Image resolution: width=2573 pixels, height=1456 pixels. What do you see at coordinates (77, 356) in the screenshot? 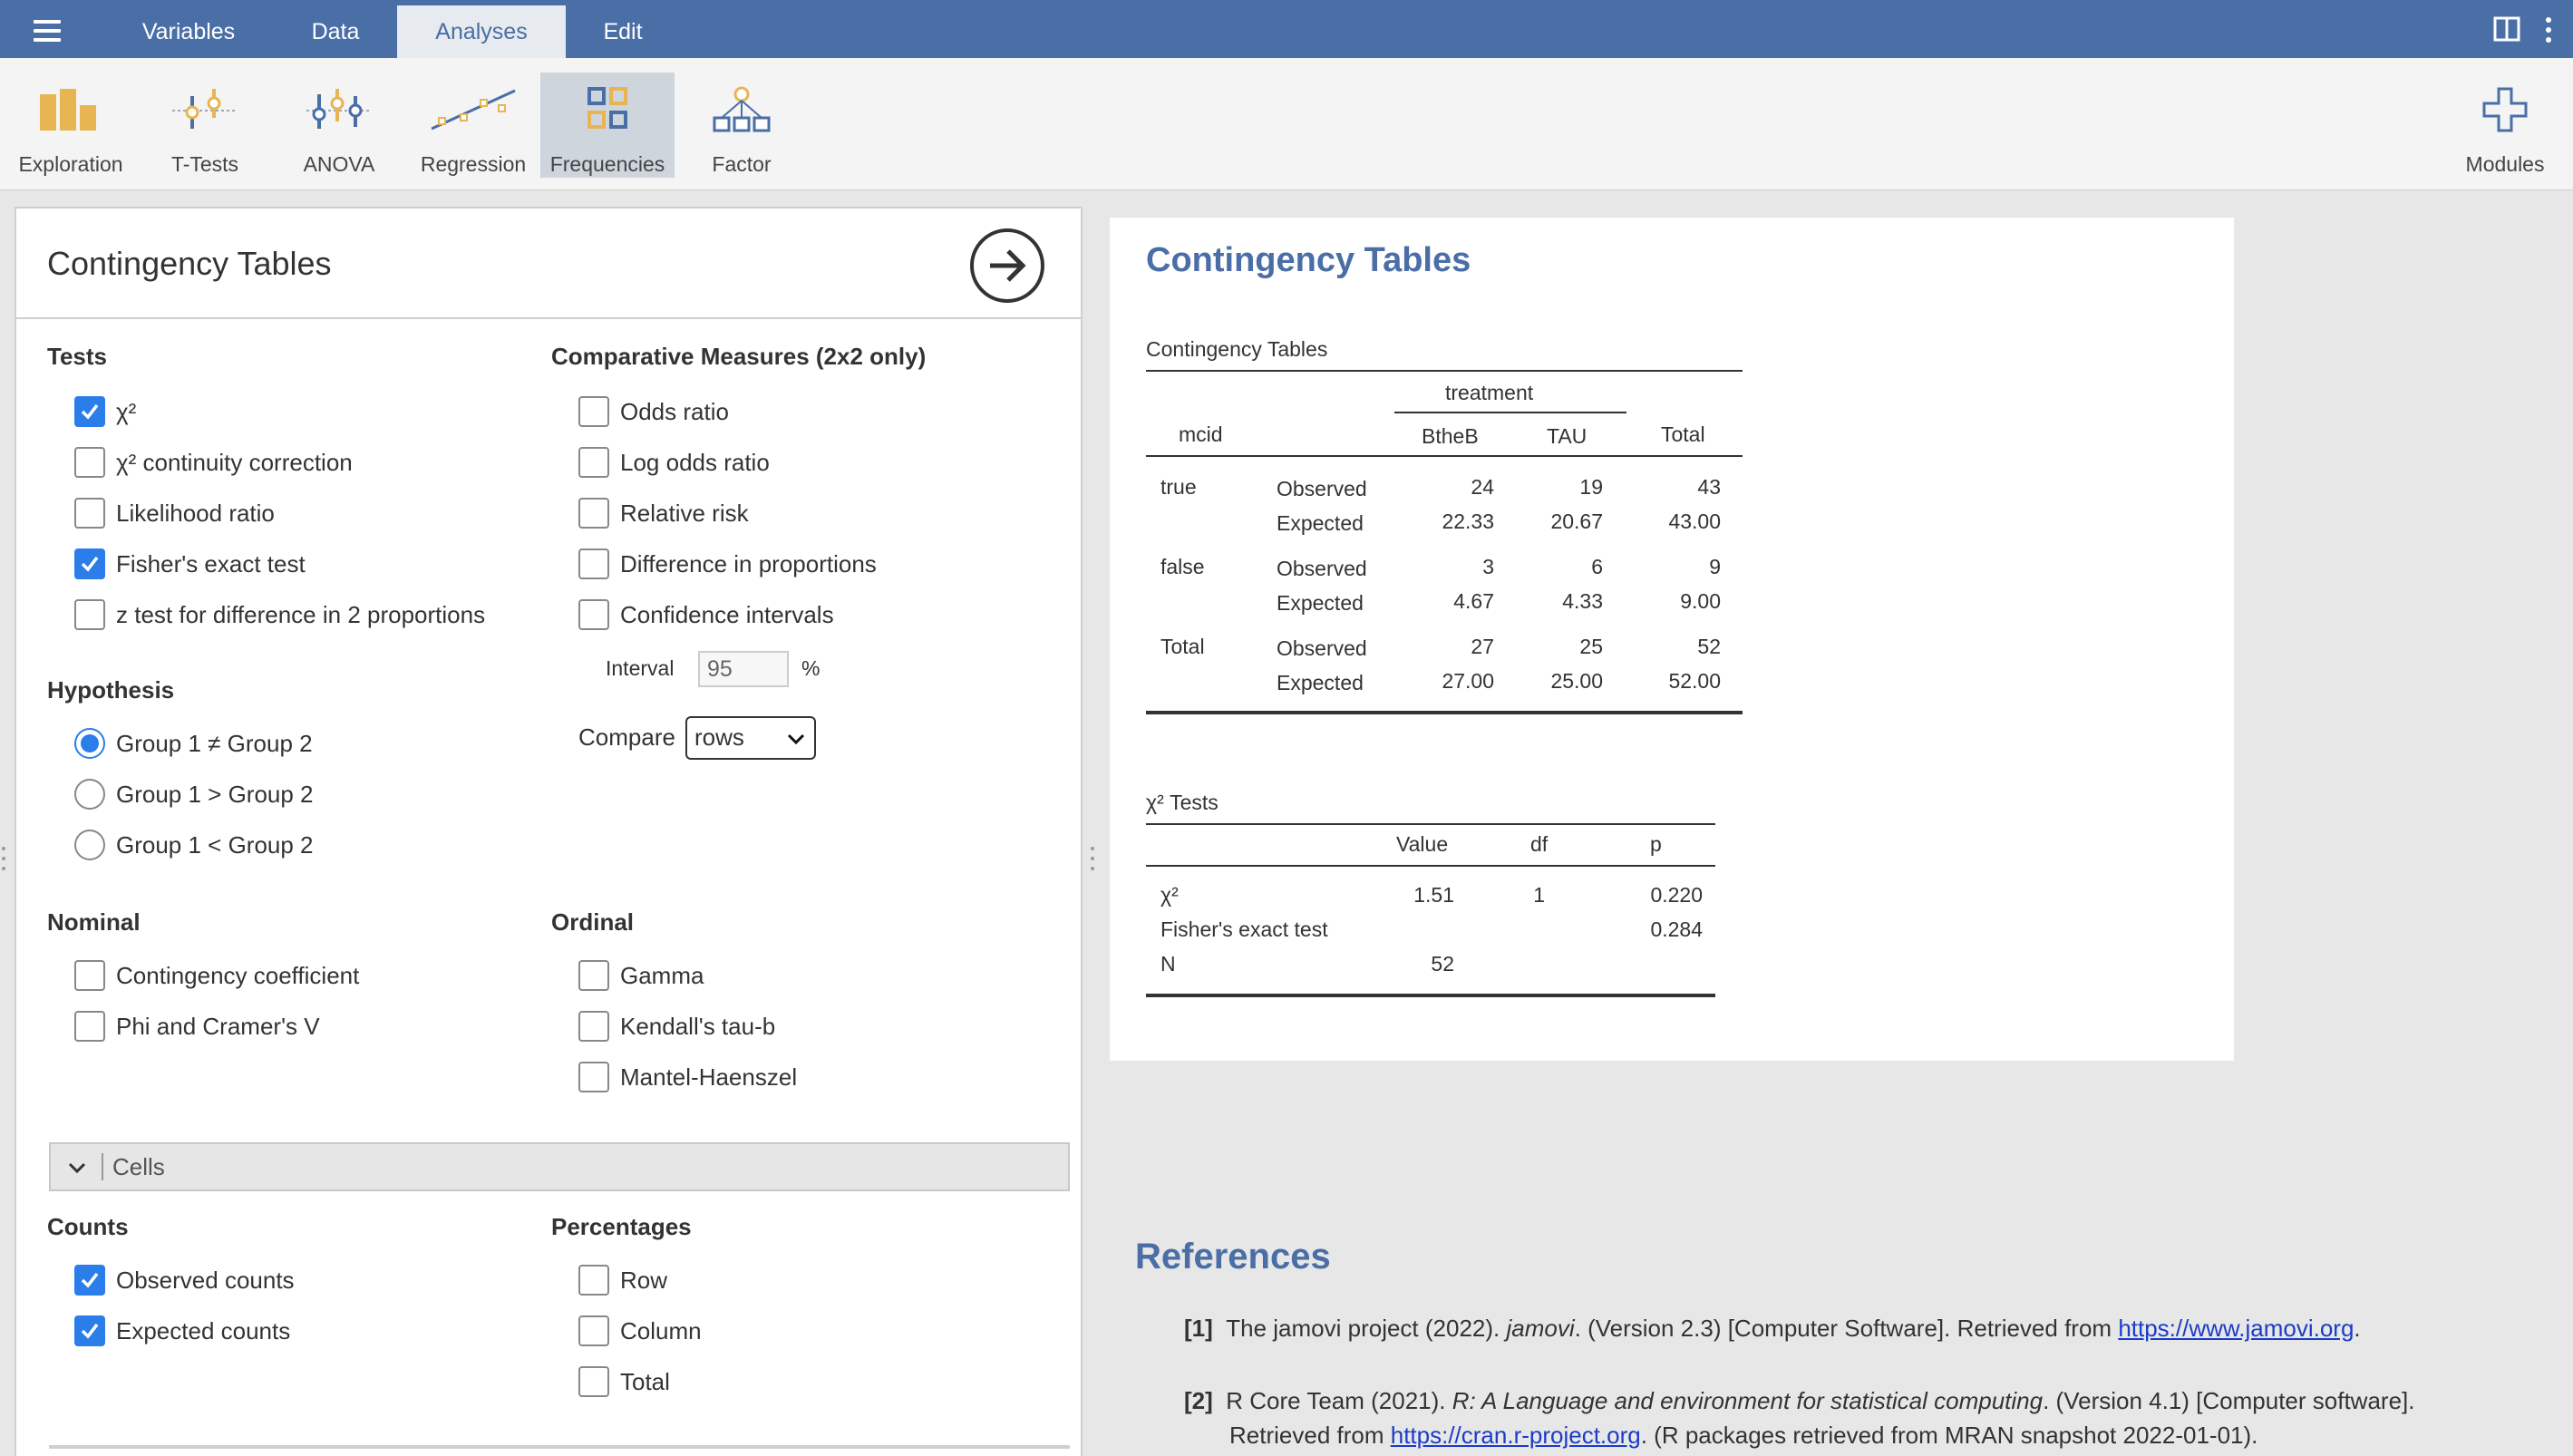
I see `tests-heading: Tests` at bounding box center [77, 356].